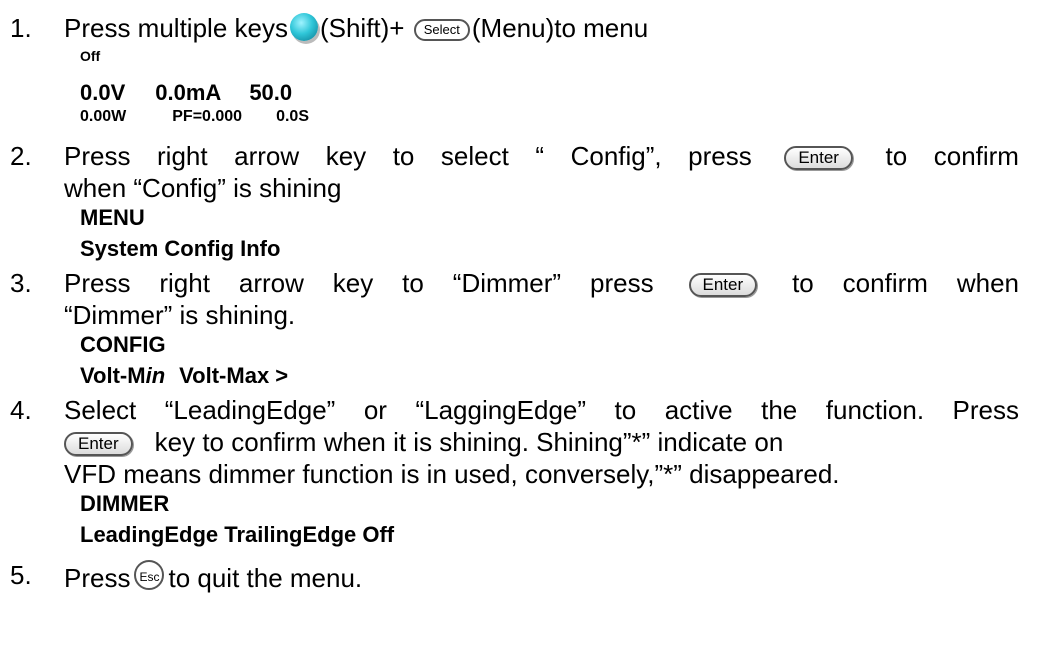 Image resolution: width=1048 pixels, height=671 pixels. I want to click on screen-item-volt-min: Volt-Min, so click(123, 375).